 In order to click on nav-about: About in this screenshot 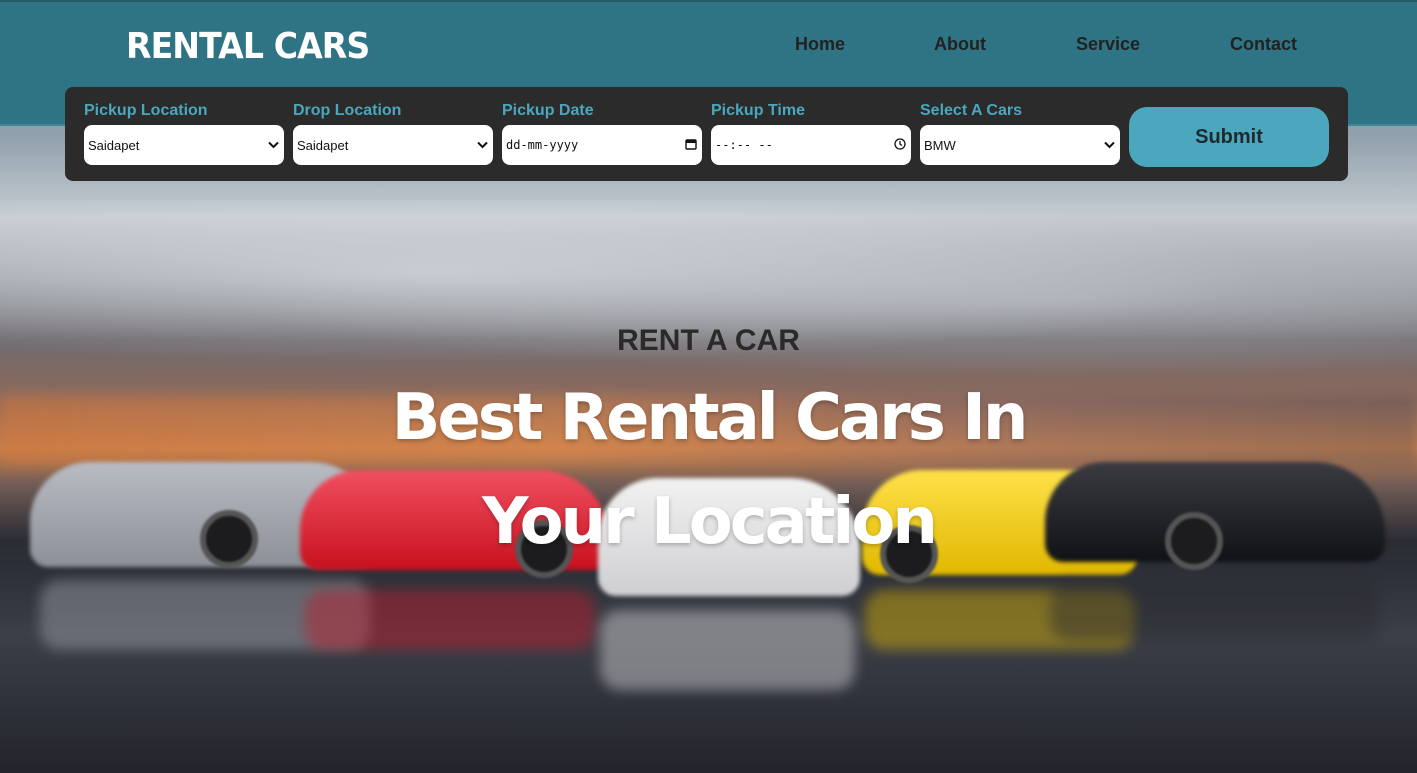, I will do `click(960, 44)`.